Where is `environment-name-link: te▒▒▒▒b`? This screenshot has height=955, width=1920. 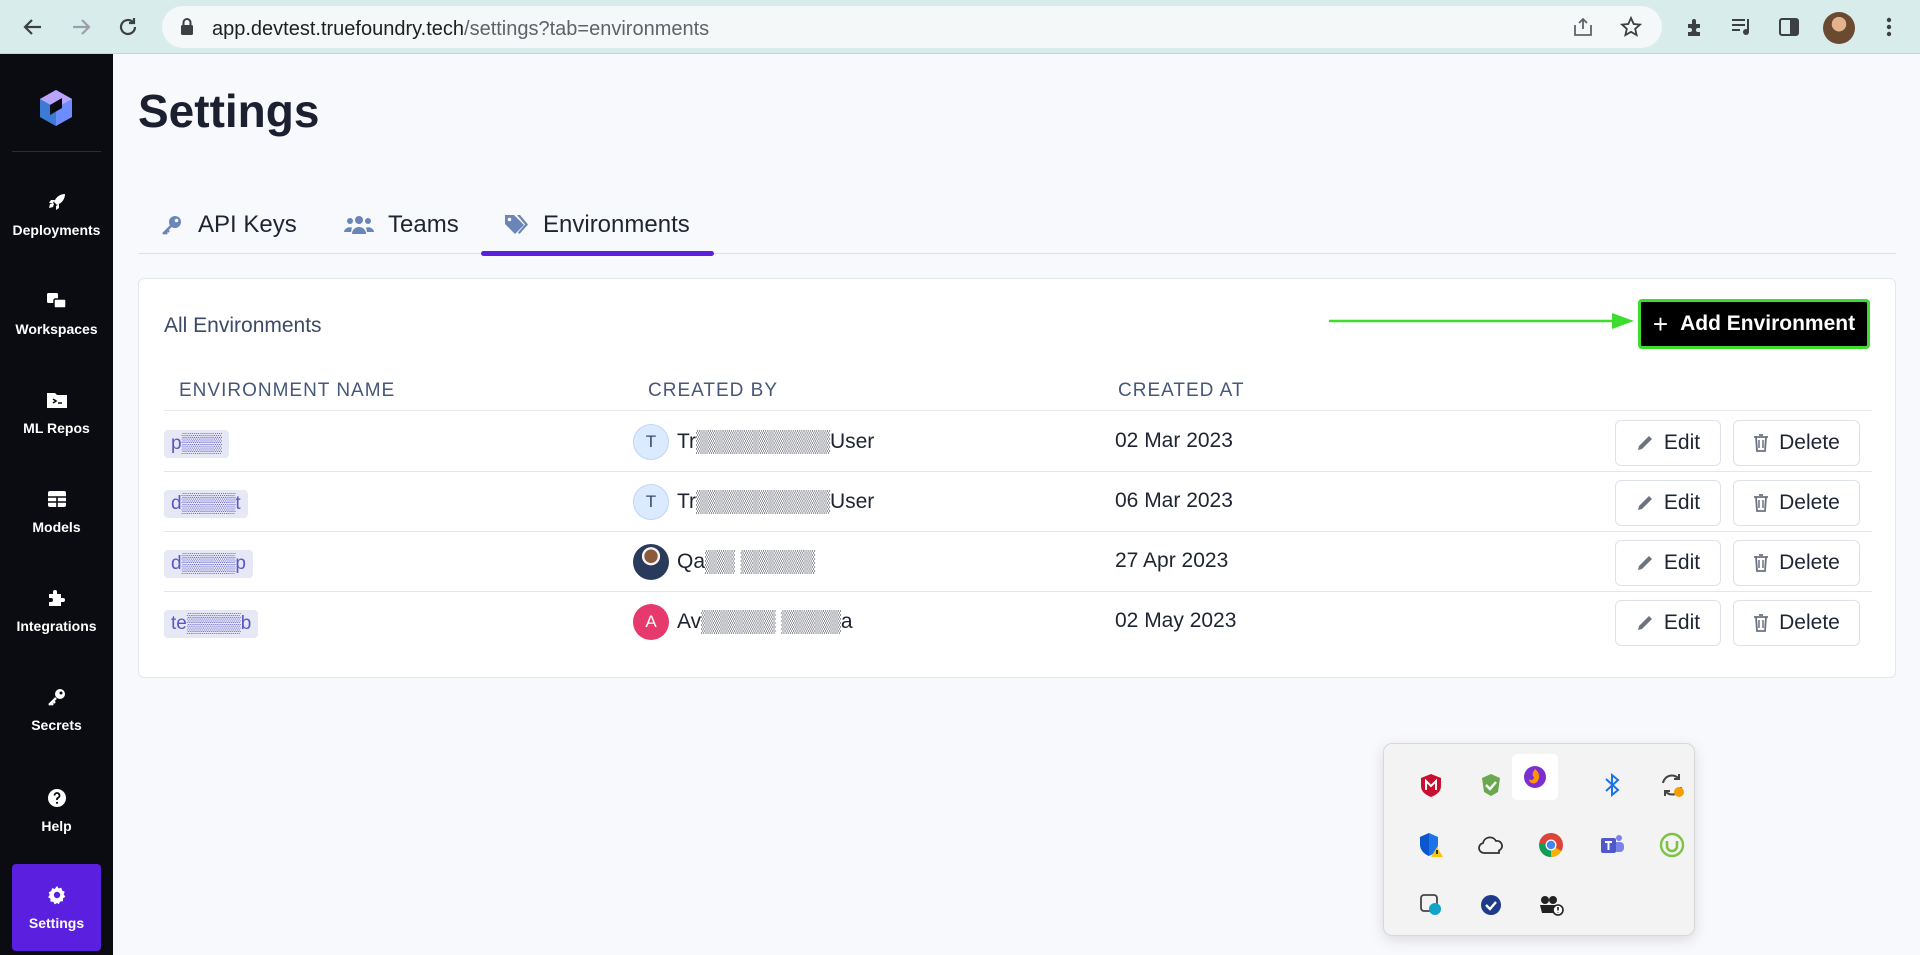
environment-name-link: te▒▒▒▒b is located at coordinates (211, 624).